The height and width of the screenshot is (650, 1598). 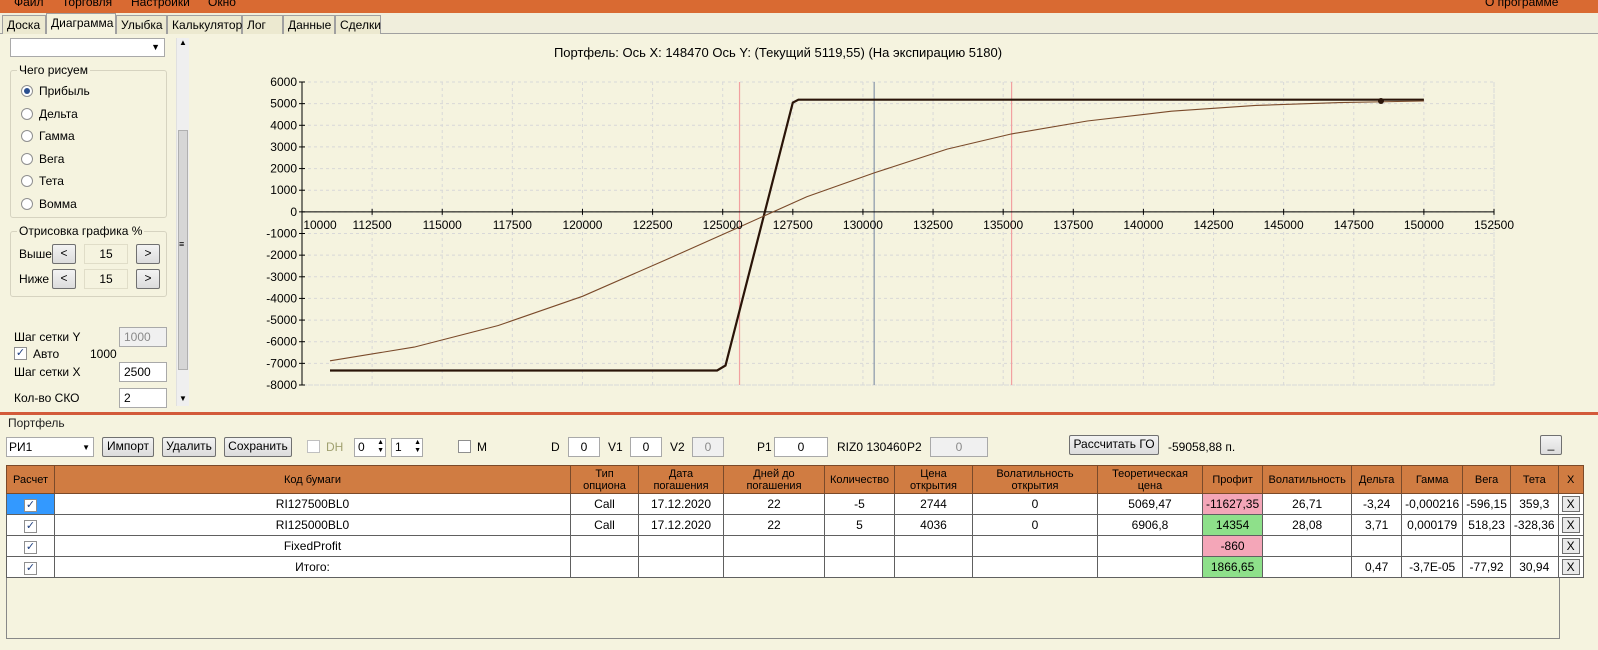 I want to click on table-row: ✓ FixedProfit -860 X, so click(x=795, y=546).